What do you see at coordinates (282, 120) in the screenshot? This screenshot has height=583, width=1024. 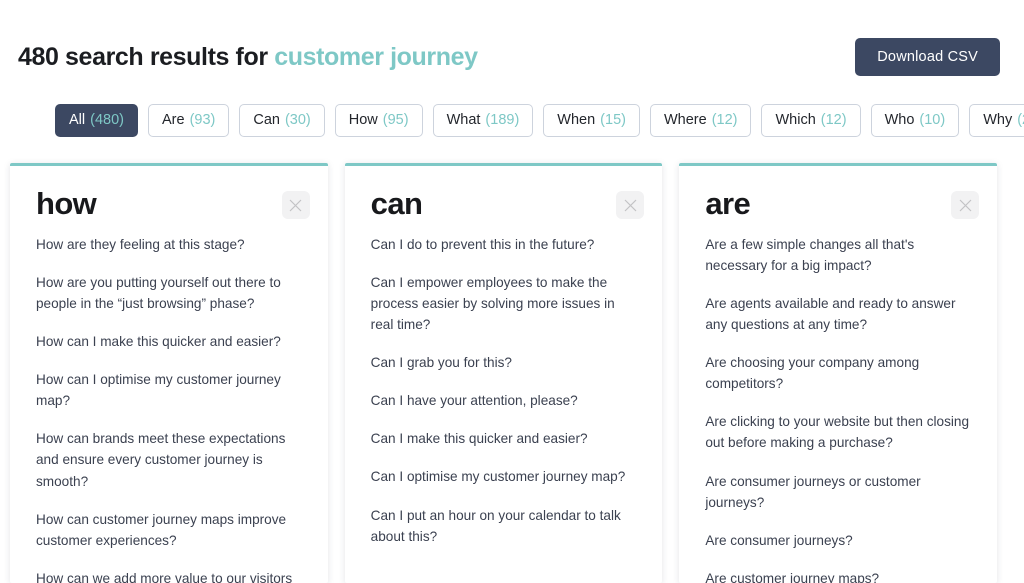 I see `filter-tab-can: Can (30)` at bounding box center [282, 120].